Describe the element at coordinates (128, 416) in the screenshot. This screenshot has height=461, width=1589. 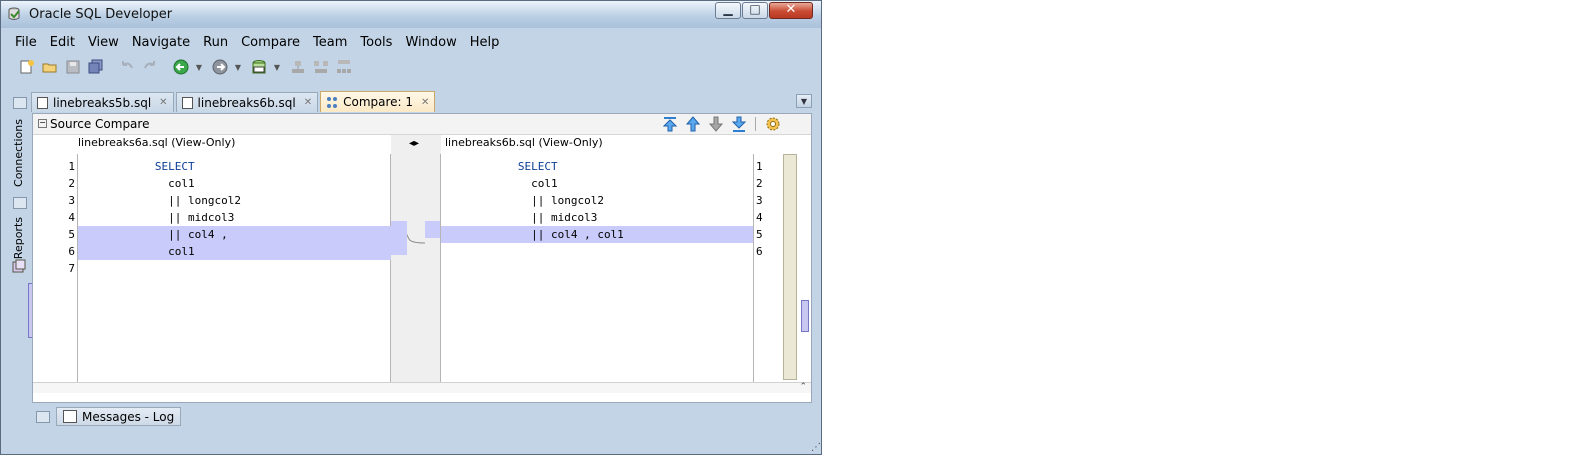
I see `messages-label: Messages - Log` at that location.